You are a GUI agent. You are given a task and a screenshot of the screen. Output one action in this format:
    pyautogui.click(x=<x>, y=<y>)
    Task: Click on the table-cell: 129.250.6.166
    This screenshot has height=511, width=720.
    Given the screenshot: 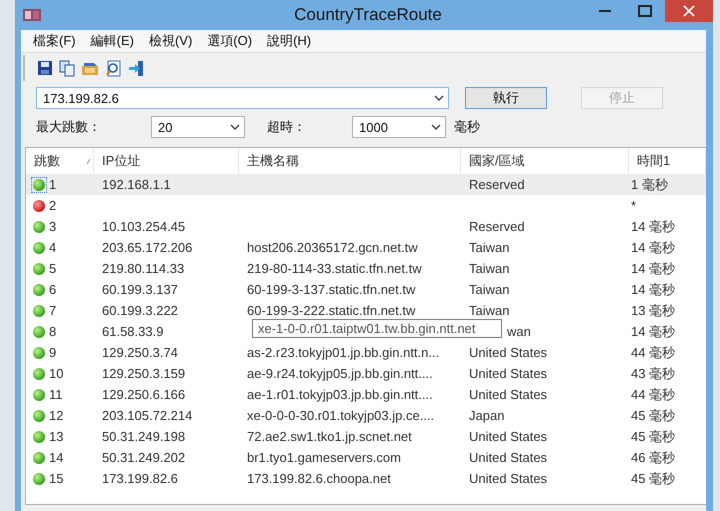 What is the action you would take?
    pyautogui.click(x=144, y=394)
    